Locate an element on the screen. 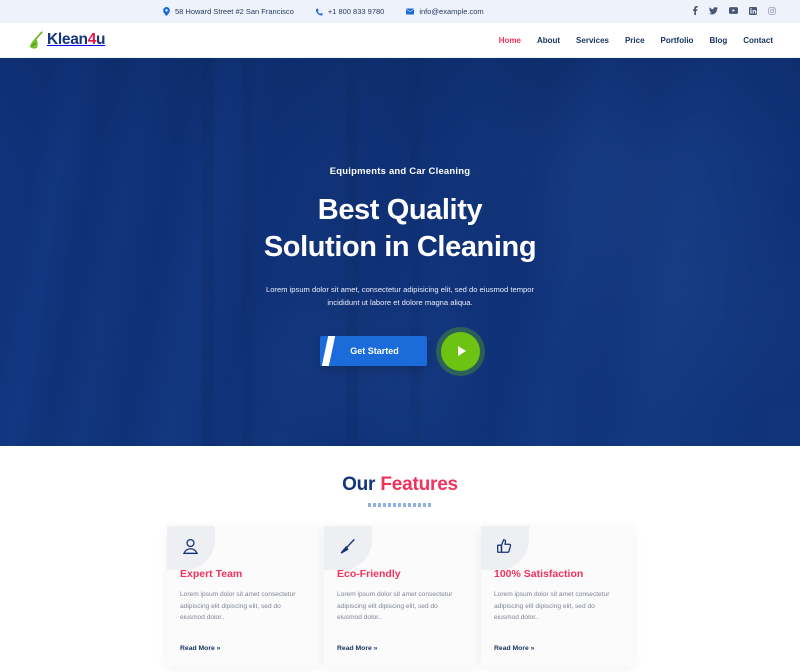 This screenshot has height=672, width=800. phone-icon is located at coordinates (319, 12).